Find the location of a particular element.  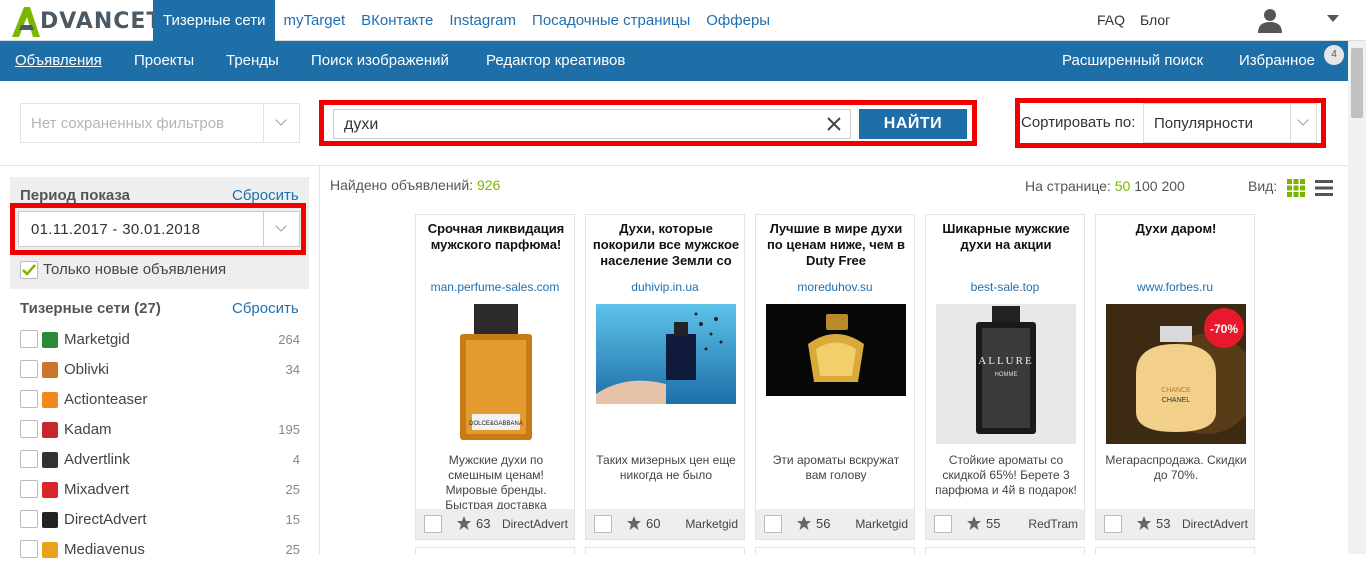

network-item-mixadvert: Mixadvert 25 is located at coordinates (160, 492).